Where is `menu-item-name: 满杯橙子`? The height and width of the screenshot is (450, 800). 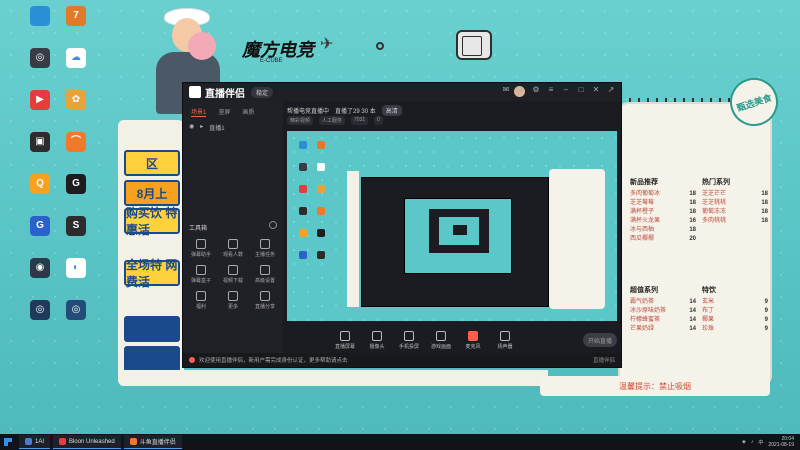 menu-item-name: 满杯橙子 is located at coordinates (642, 212).